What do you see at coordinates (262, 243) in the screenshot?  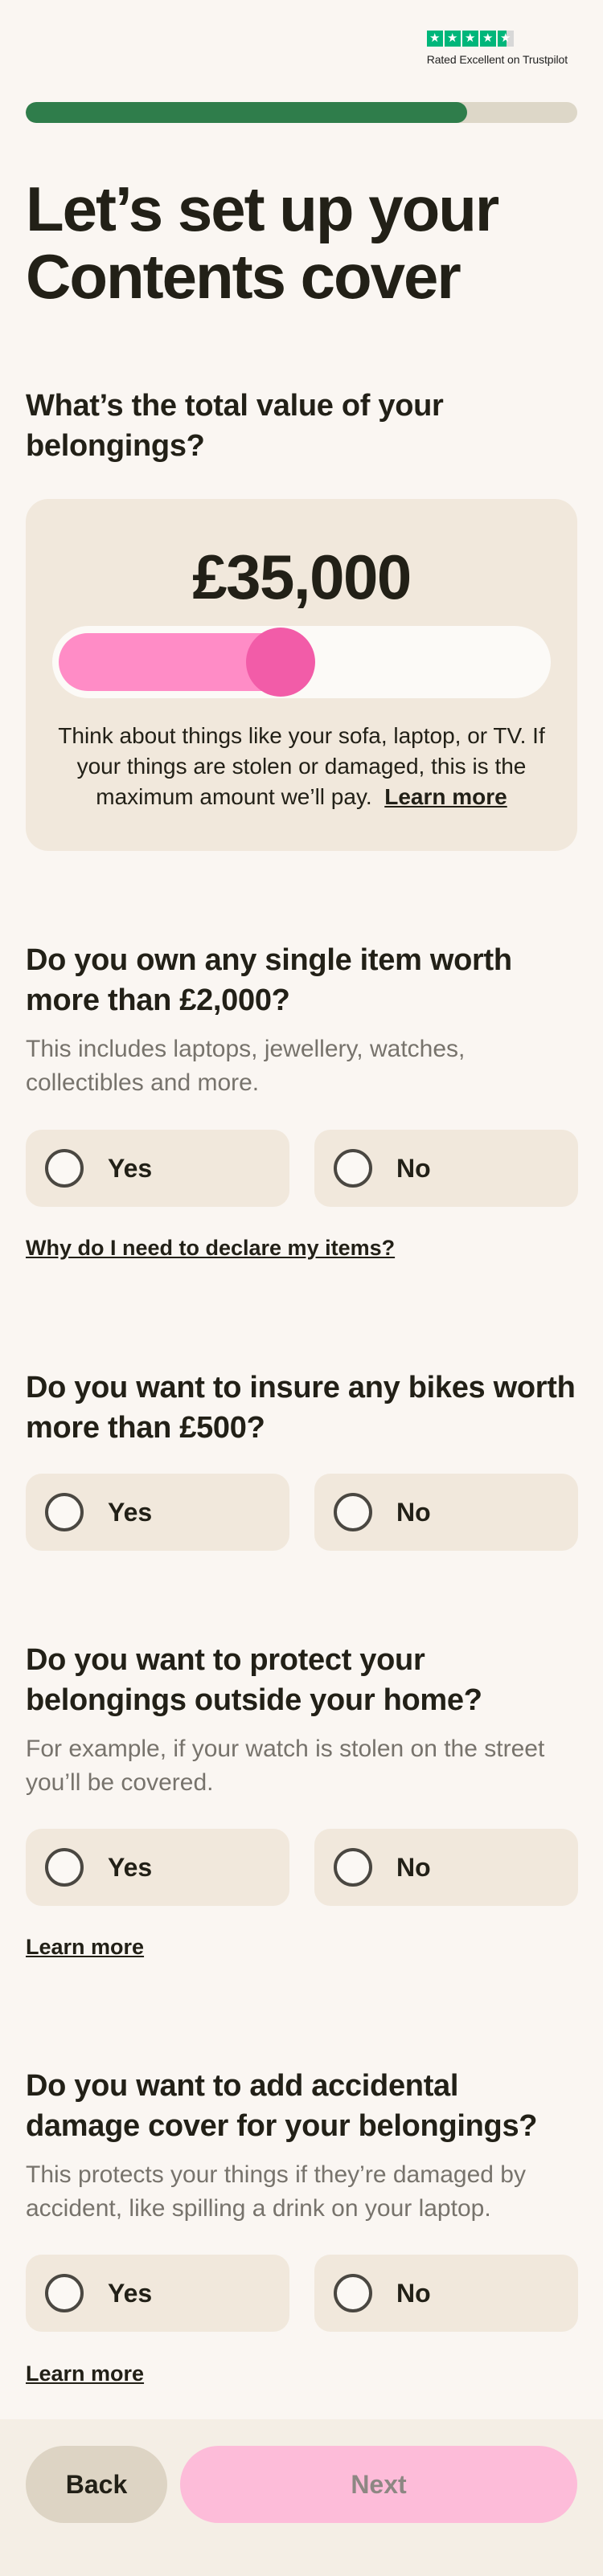 I see `page-title: Let’s set up your Contents cover` at bounding box center [262, 243].